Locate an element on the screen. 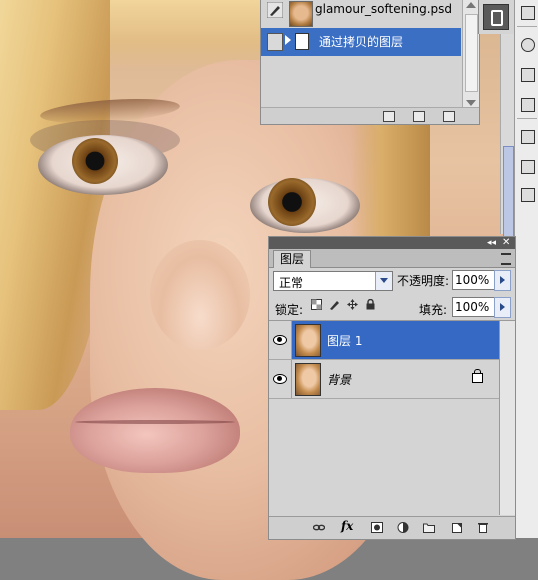 The width and height of the screenshot is (538, 580). panel-titlebar: ◂◂ ✕ is located at coordinates (392, 243).